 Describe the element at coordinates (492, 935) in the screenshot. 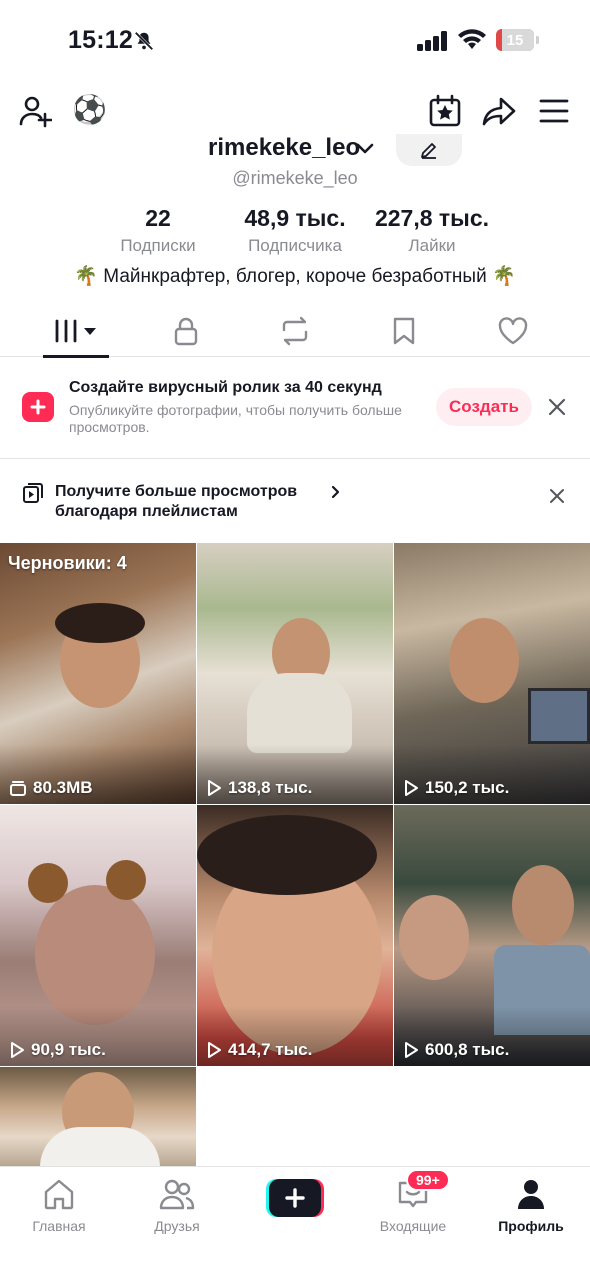

I see `video-thumbnail: 600,8 тыс.` at that location.